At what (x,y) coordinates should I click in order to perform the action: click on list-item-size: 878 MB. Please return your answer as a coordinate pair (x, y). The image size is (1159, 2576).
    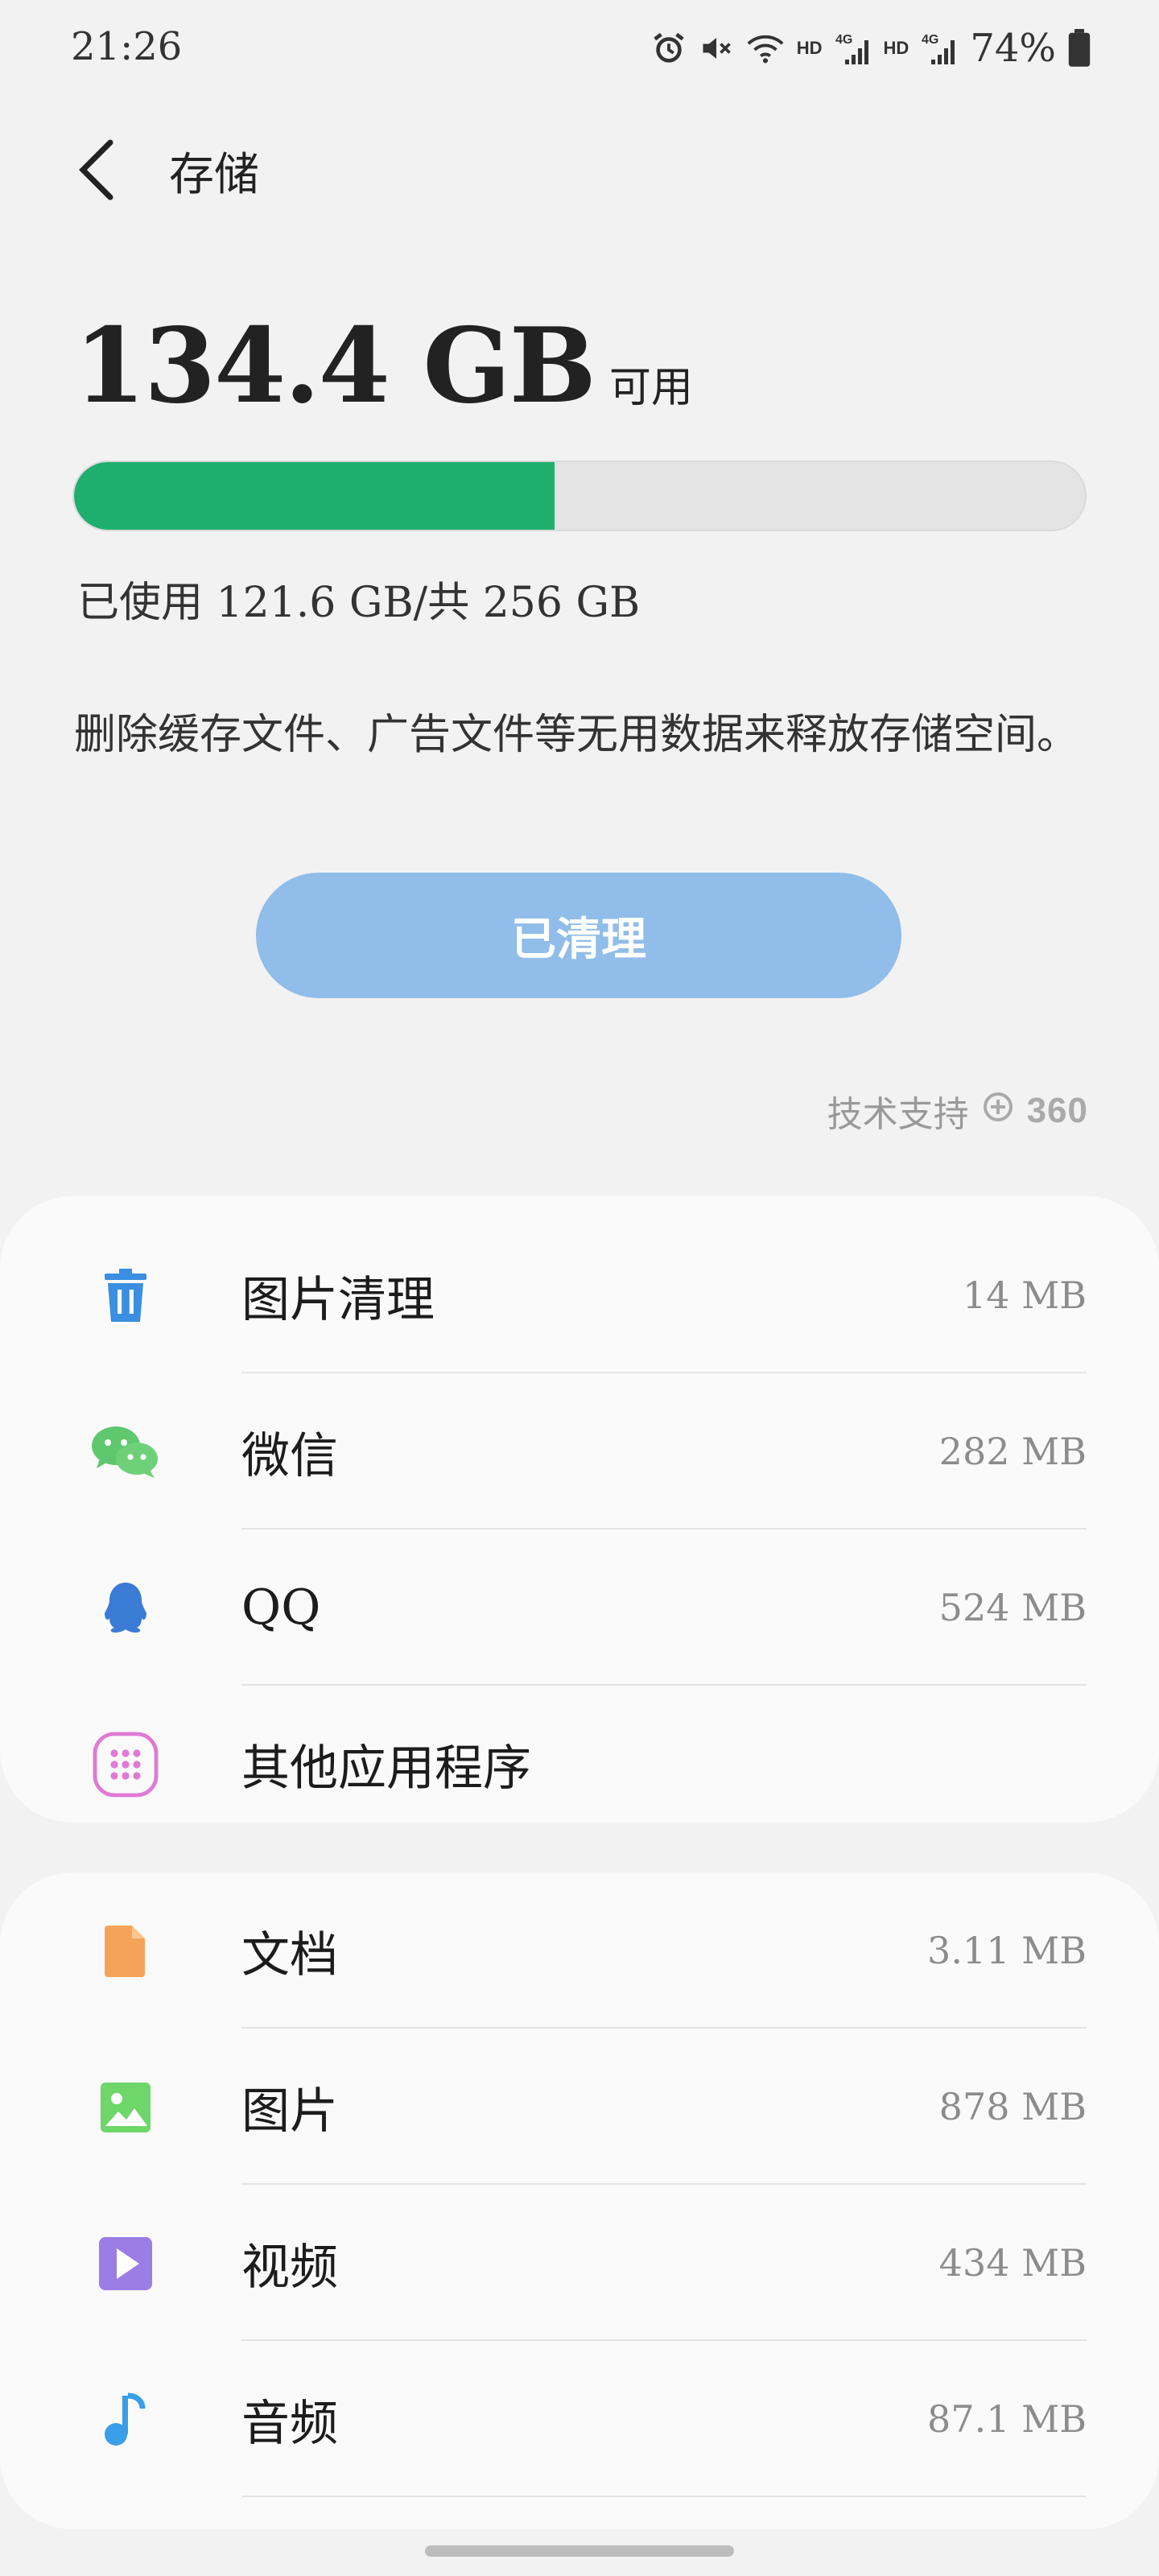
    Looking at the image, I should click on (1012, 2106).